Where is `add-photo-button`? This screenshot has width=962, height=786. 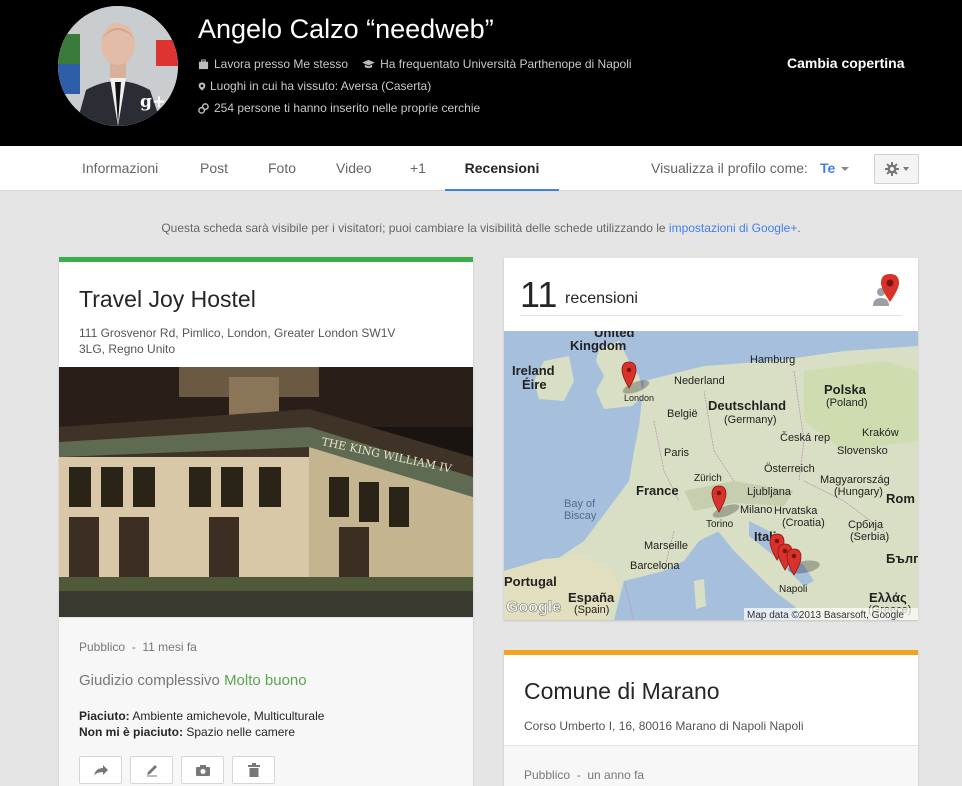 add-photo-button is located at coordinates (202, 770).